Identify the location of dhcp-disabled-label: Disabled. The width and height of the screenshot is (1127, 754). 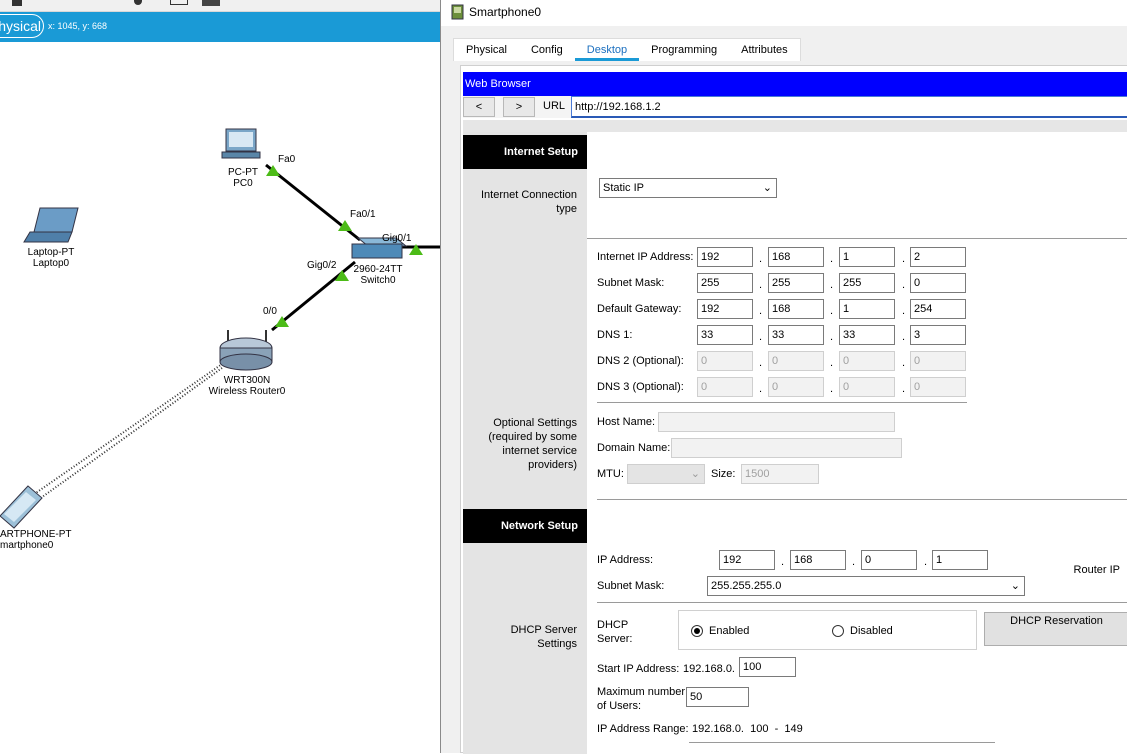
(871, 631).